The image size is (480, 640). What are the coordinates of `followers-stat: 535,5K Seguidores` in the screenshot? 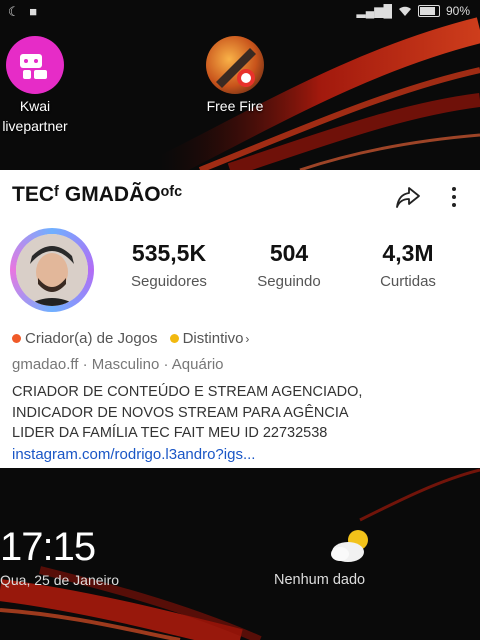 It's located at (169, 265).